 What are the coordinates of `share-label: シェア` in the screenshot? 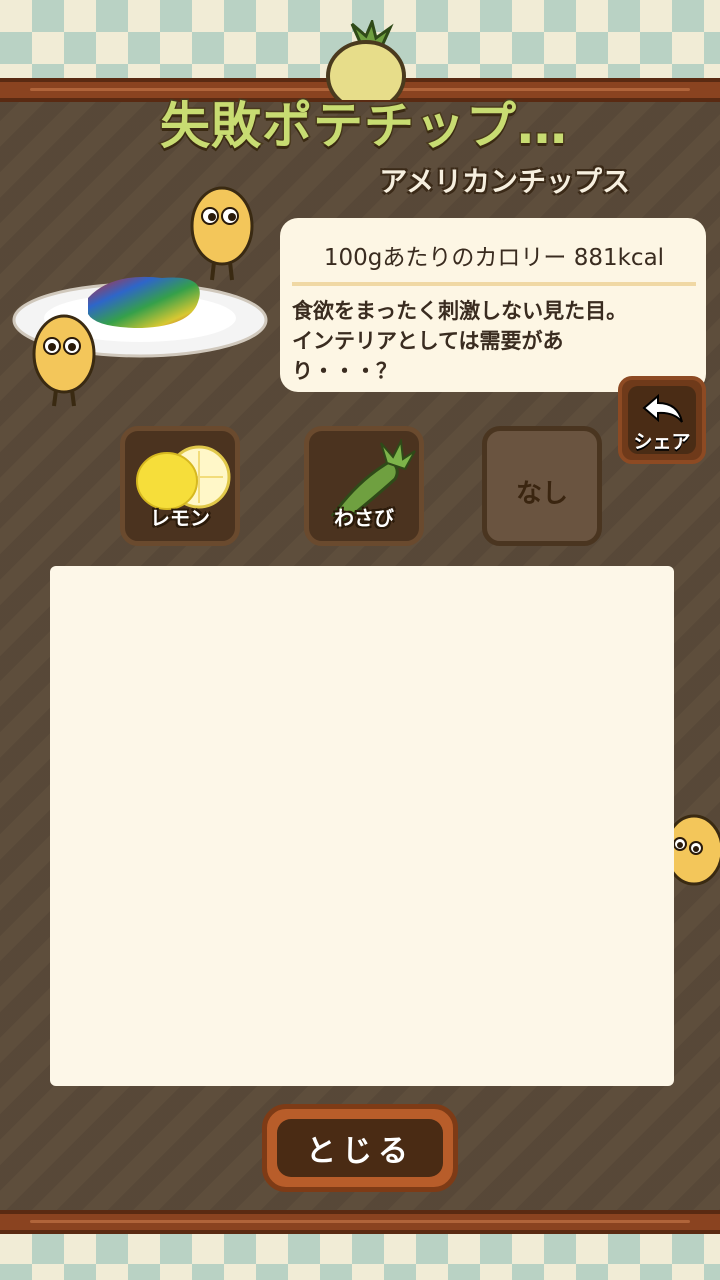 It's located at (662, 442).